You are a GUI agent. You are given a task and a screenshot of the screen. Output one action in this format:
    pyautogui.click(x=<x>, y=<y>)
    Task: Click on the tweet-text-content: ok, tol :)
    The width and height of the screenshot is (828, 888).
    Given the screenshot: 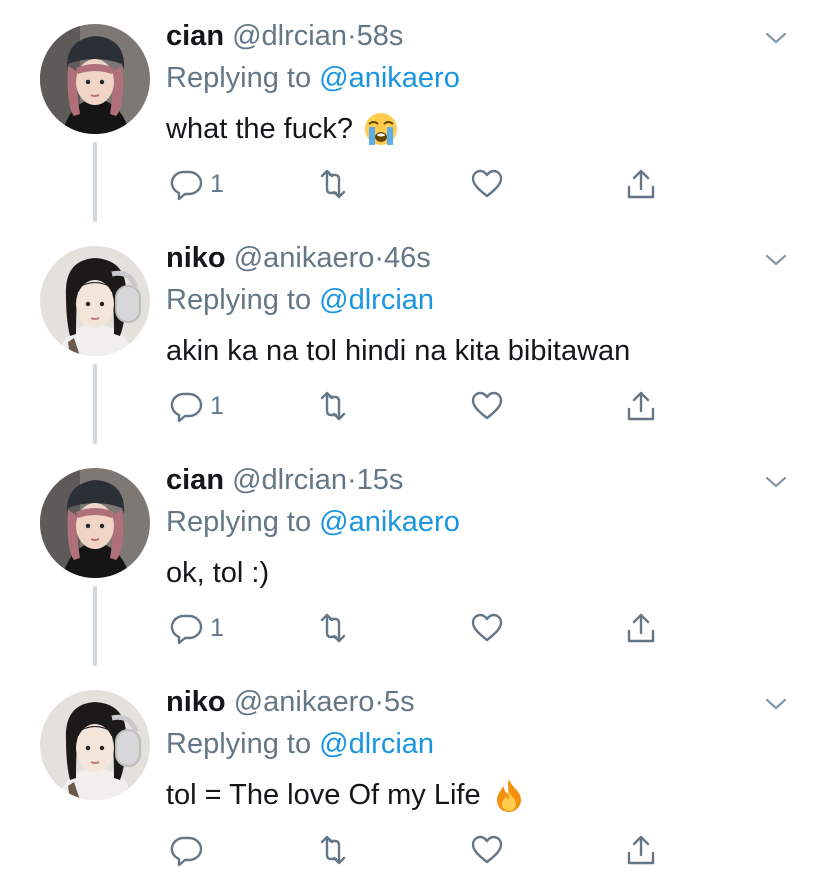 What is the action you would take?
    pyautogui.click(x=218, y=573)
    